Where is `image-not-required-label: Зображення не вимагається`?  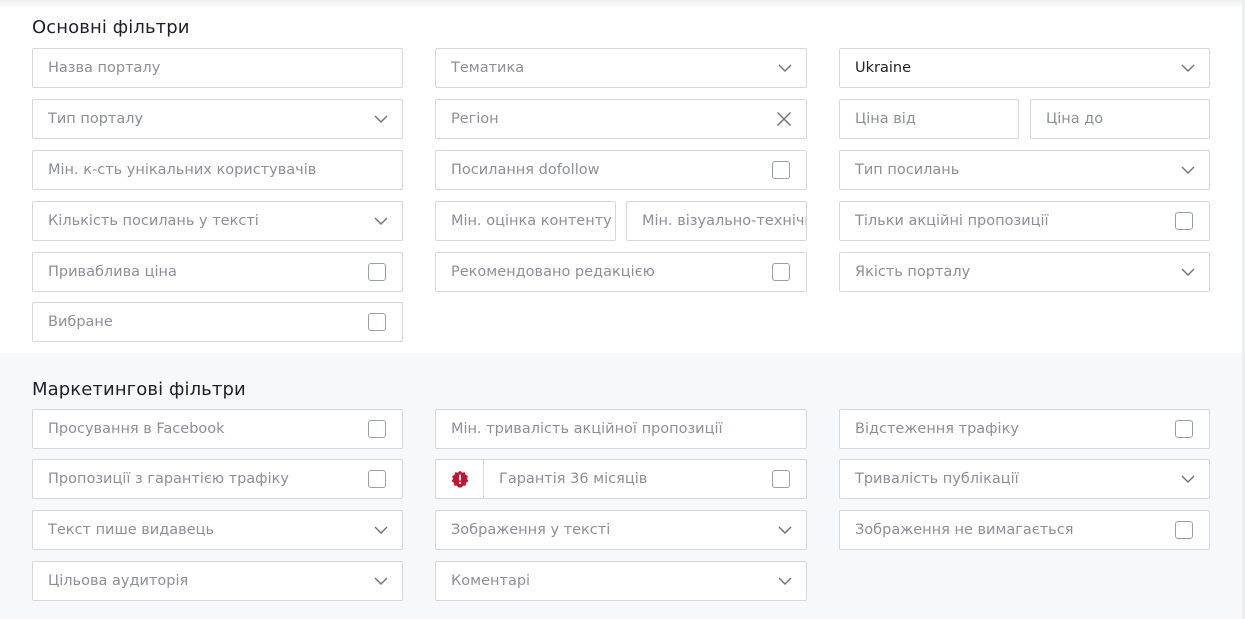
image-not-required-label: Зображення не вимагається is located at coordinates (964, 530).